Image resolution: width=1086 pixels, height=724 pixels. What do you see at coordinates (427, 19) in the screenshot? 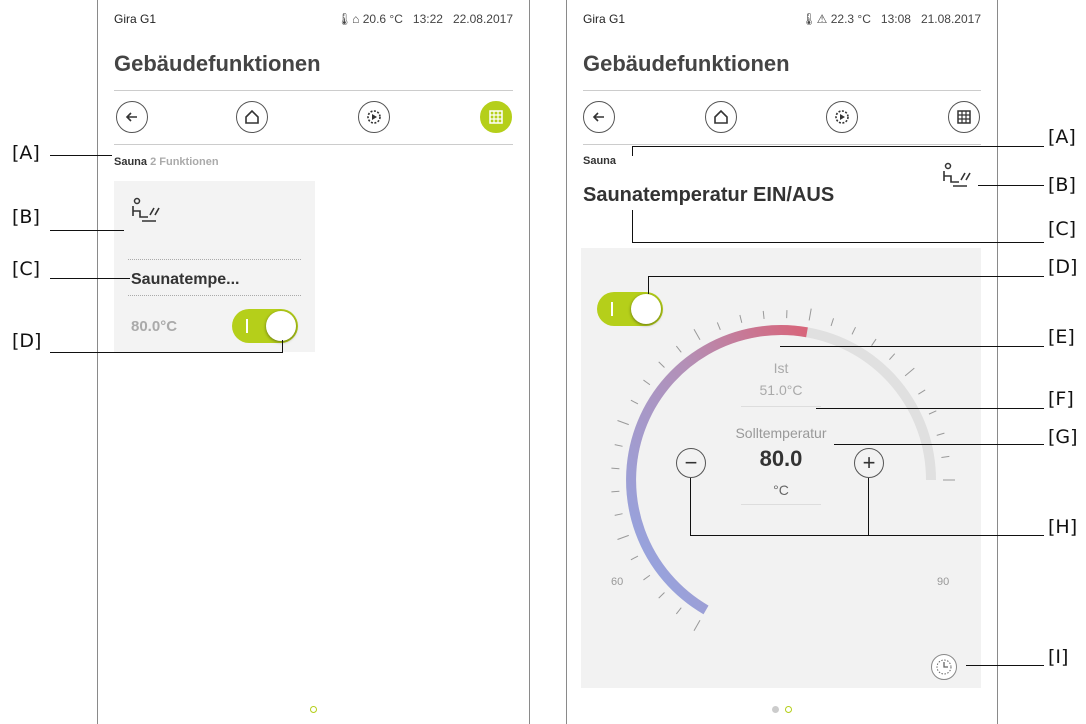
I see `status-time: 13:22` at bounding box center [427, 19].